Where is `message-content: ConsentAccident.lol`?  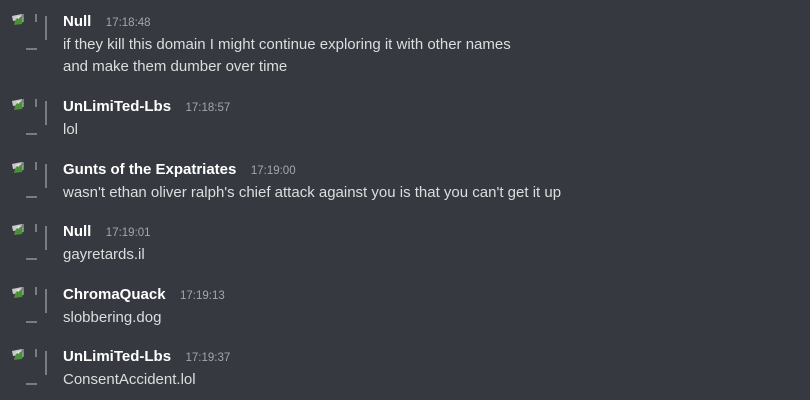 message-content: ConsentAccident.lol is located at coordinates (129, 380).